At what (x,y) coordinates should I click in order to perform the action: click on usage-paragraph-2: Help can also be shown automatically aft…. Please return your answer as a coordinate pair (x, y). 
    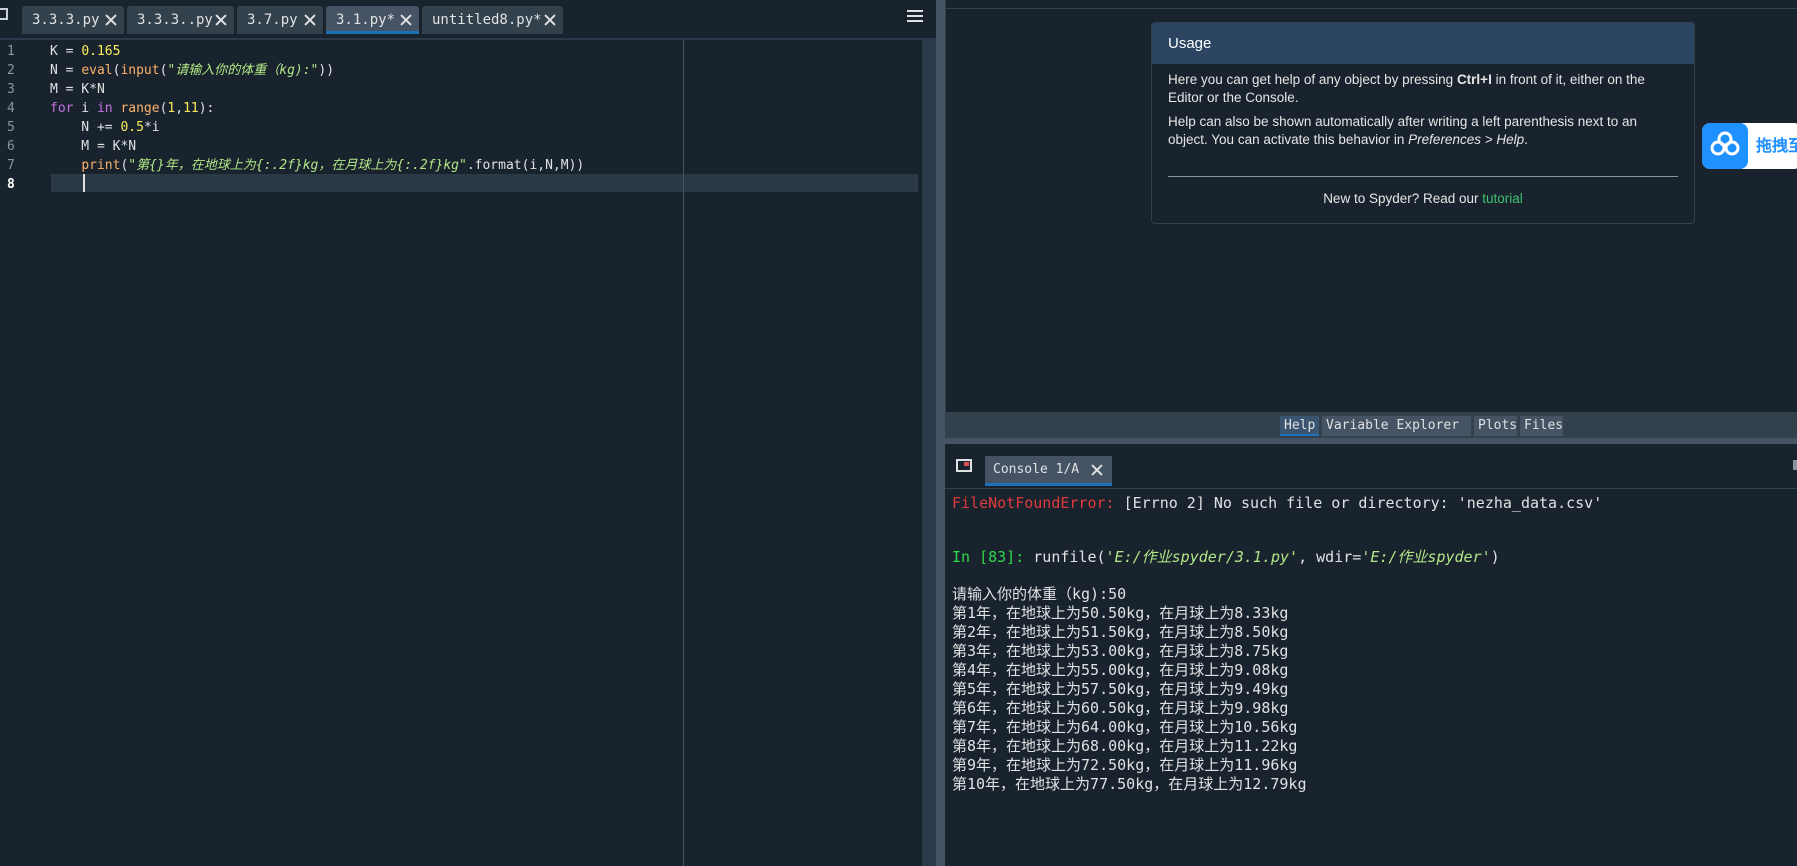
    Looking at the image, I should click on (1403, 130).